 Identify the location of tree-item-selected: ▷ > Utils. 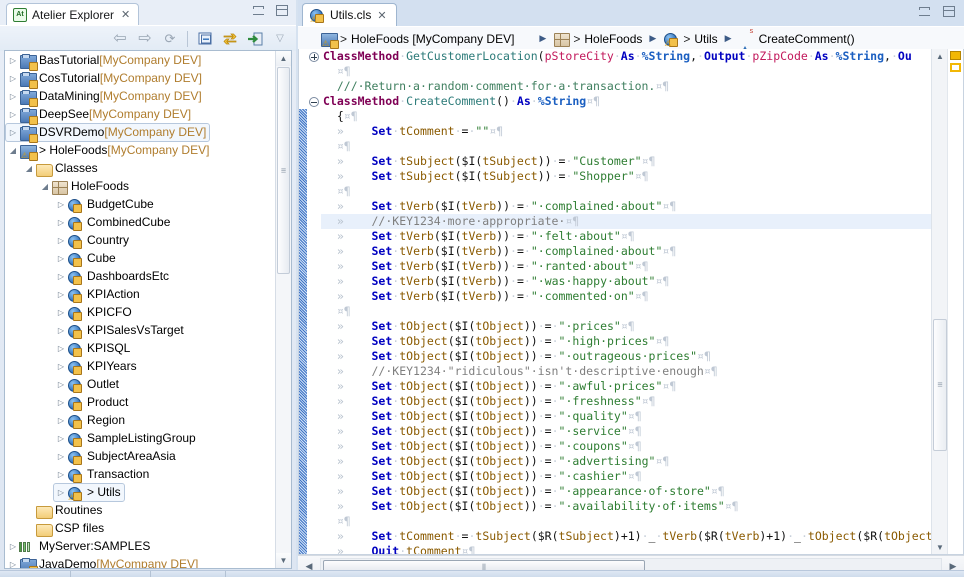
(89, 492).